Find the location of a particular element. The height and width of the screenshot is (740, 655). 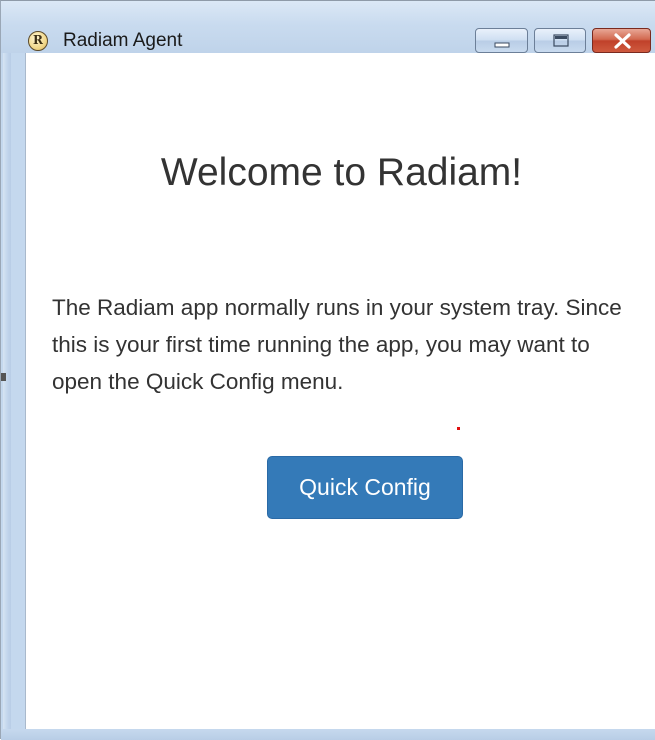

maximize-button is located at coordinates (560, 40).